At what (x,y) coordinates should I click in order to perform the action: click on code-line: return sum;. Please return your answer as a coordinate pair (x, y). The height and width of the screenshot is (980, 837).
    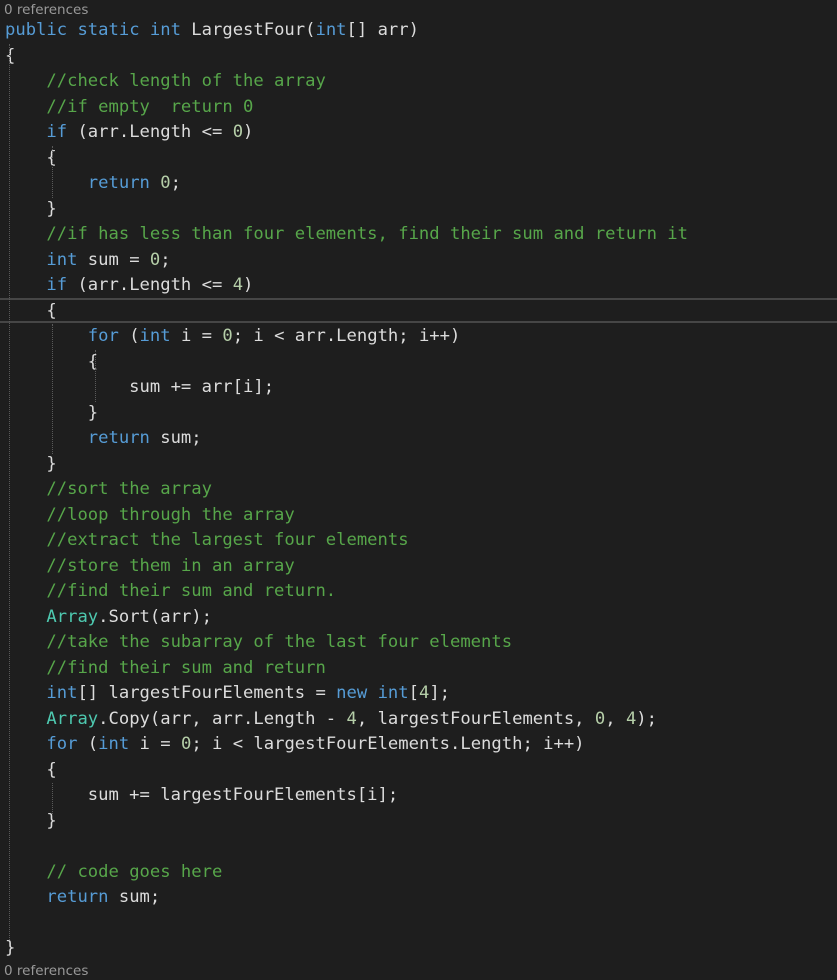
    Looking at the image, I should click on (421, 898).